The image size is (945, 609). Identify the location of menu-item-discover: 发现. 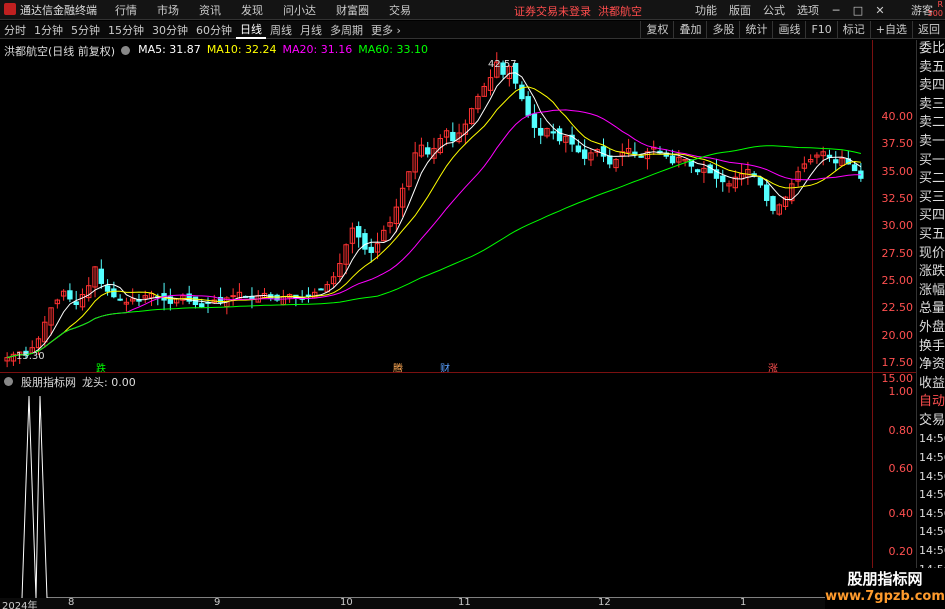
(252, 10).